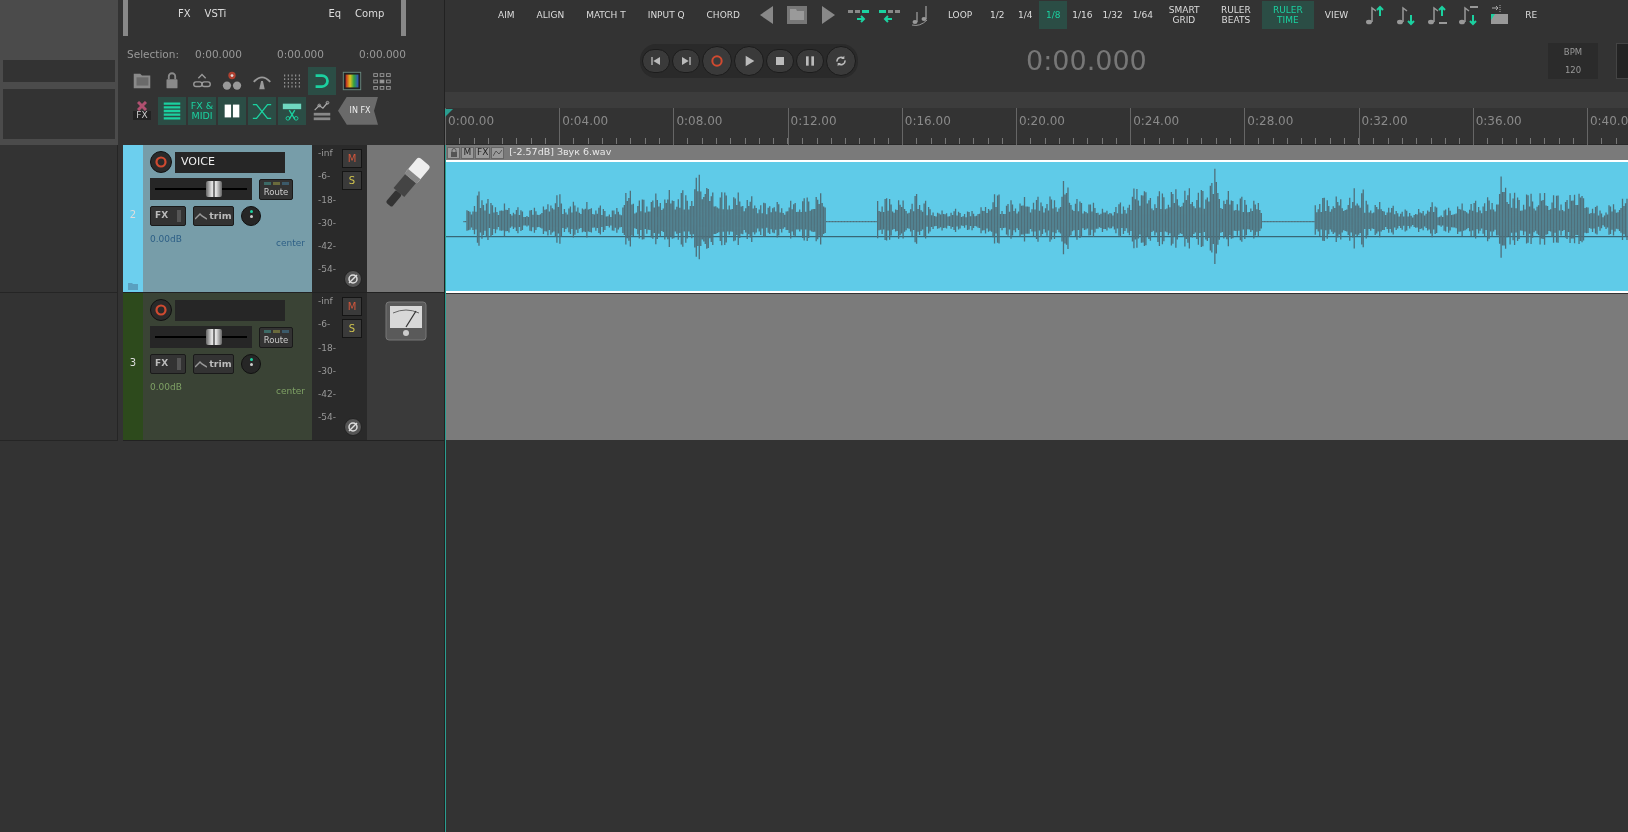 The image size is (1628, 832). I want to click on item-envelope-button, so click(498, 152).